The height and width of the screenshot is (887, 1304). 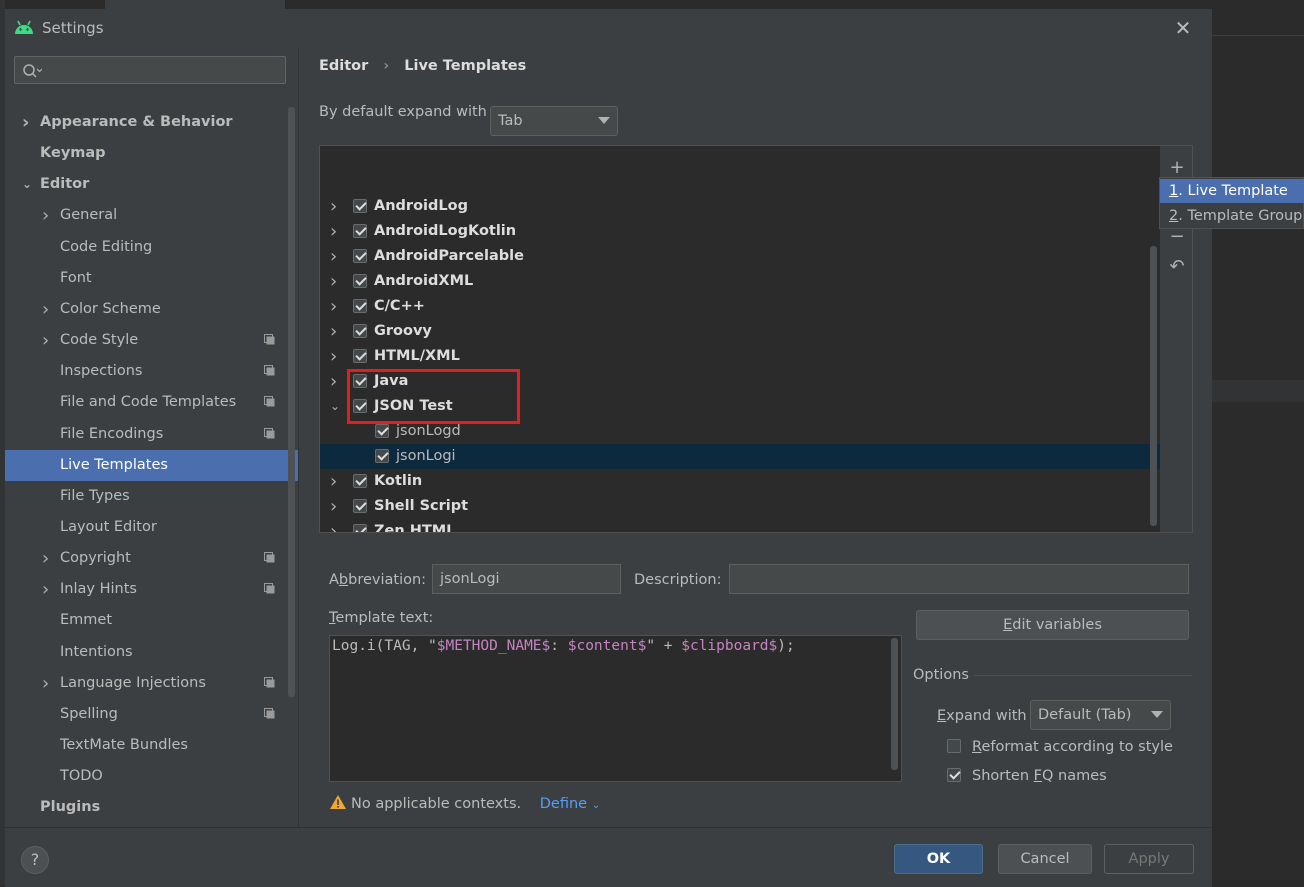 I want to click on help-button: ?, so click(x=35, y=860).